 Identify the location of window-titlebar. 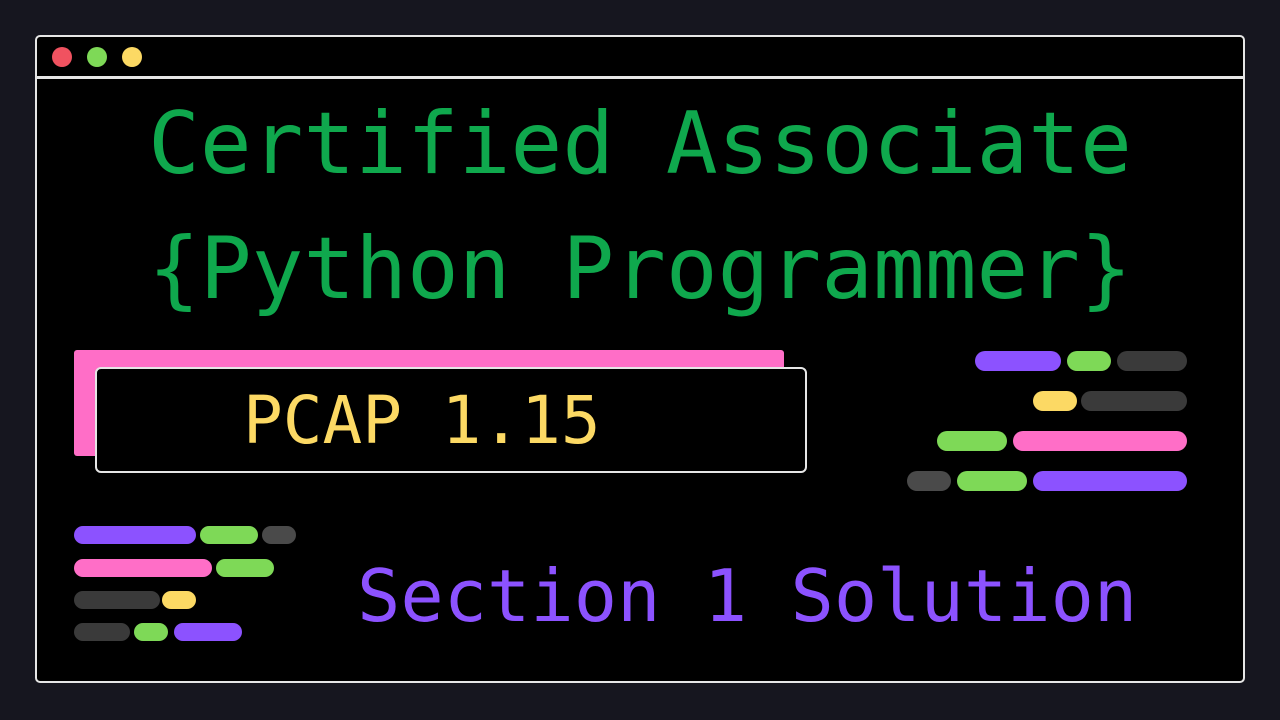
(640, 58).